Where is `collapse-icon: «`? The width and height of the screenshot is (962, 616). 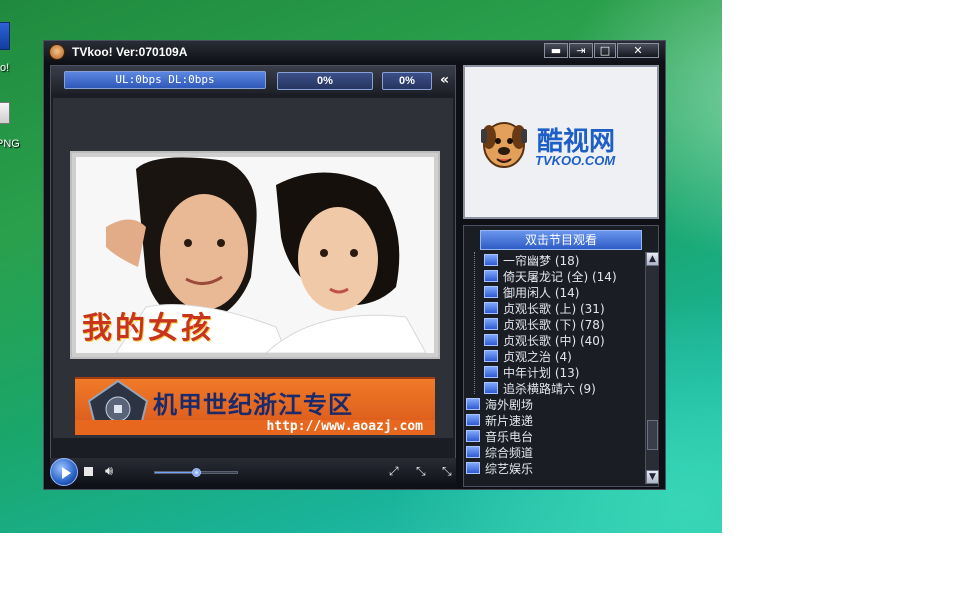
collapse-icon: « is located at coordinates (444, 80).